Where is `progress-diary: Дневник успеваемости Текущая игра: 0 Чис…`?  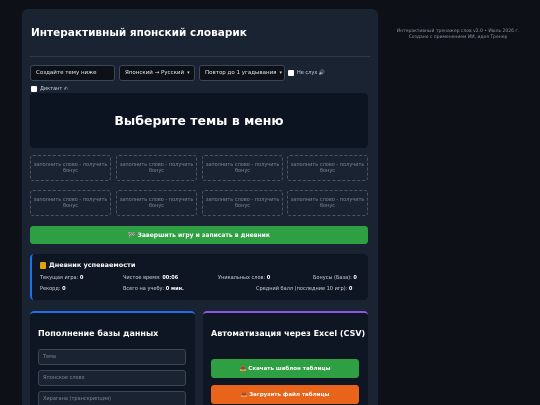 progress-diary: Дневник успеваемости Текущая игра: 0 Чис… is located at coordinates (199, 277).